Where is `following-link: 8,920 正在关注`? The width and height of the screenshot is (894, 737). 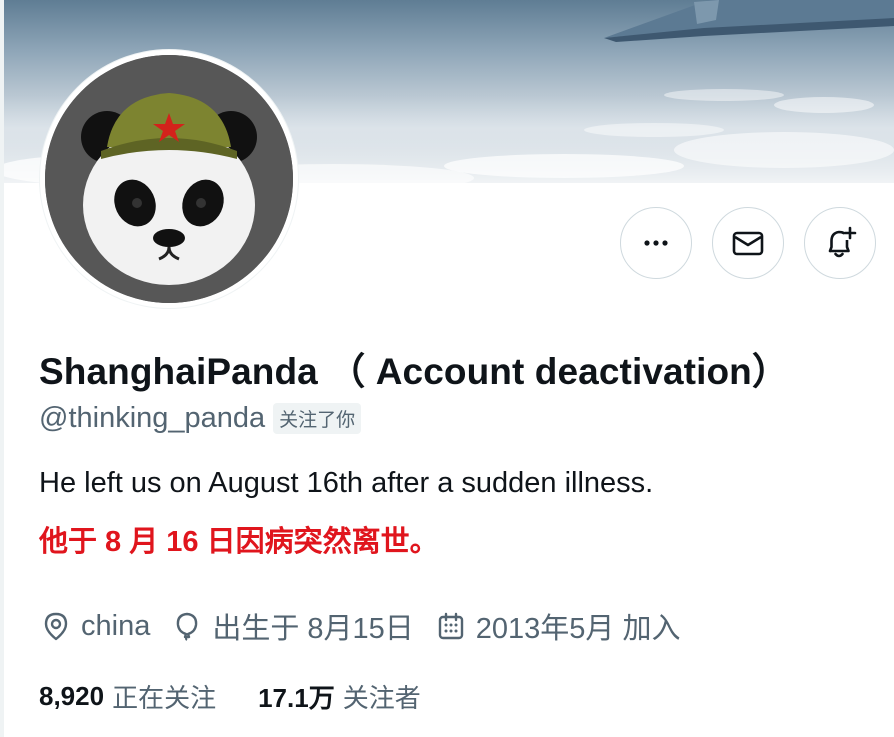
following-link: 8,920 正在关注 is located at coordinates (127, 696).